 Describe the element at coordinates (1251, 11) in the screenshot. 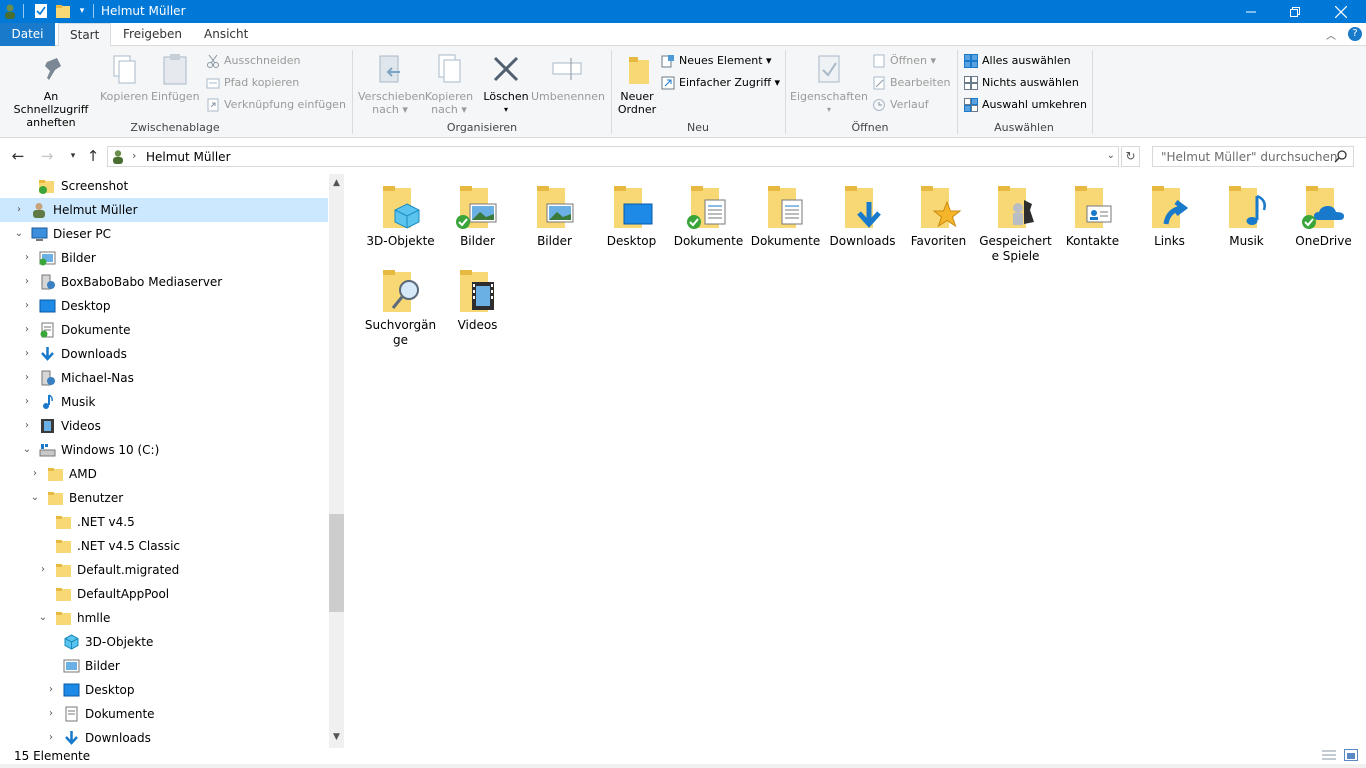

I see `minimize-button` at that location.